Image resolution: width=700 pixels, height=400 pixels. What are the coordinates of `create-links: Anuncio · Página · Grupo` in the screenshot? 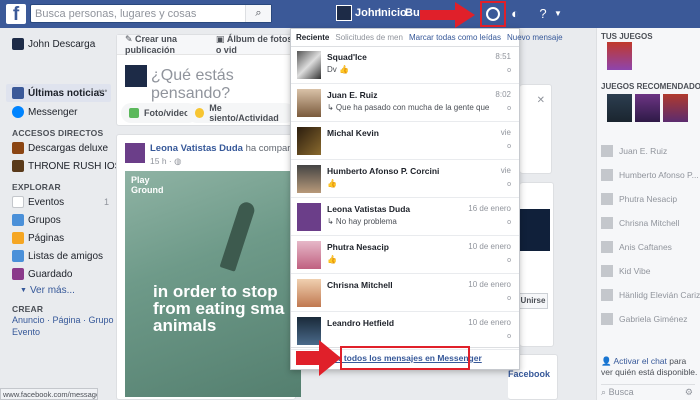 It's located at (63, 320).